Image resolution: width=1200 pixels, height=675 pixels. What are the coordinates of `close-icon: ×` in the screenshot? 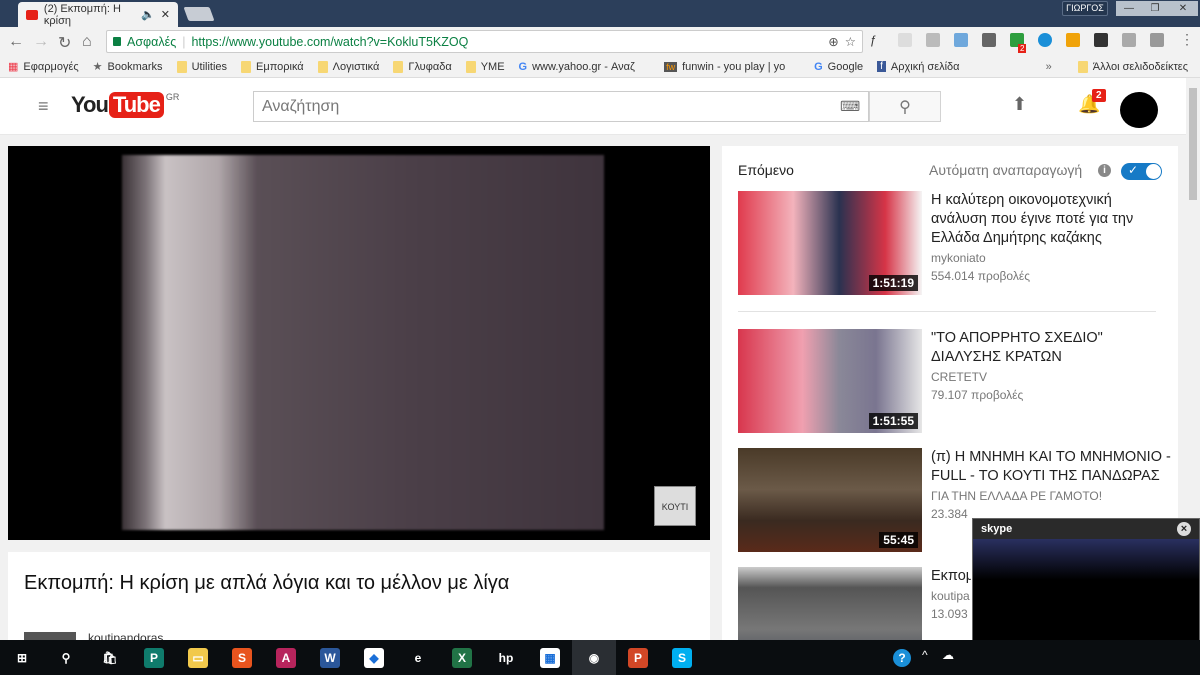 It's located at (1184, 529).